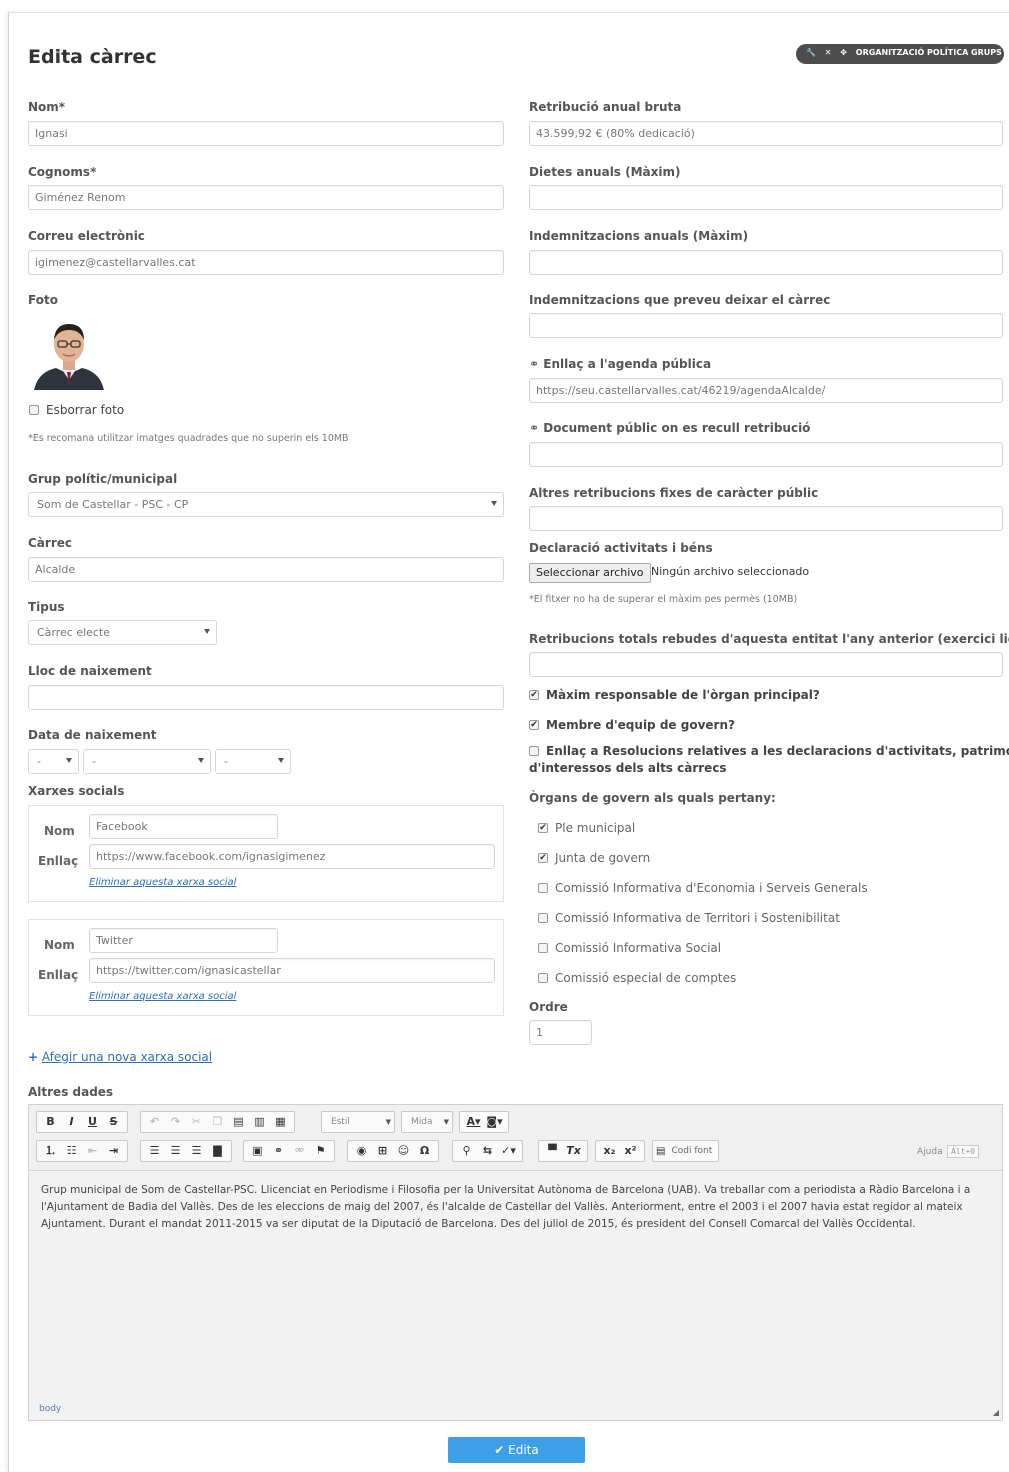 The height and width of the screenshot is (1472, 1009). Describe the element at coordinates (473, 1122) in the screenshot. I see `text-color-icon: A▾` at that location.